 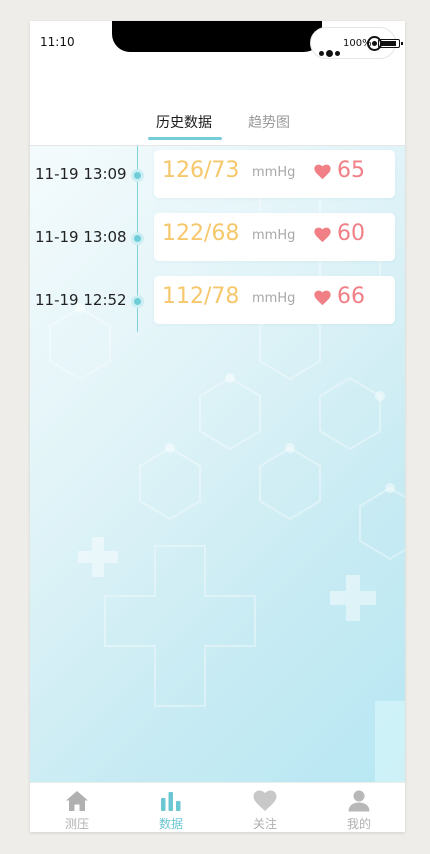 What do you see at coordinates (269, 122) in the screenshot?
I see `tab-trend: 趋势图` at bounding box center [269, 122].